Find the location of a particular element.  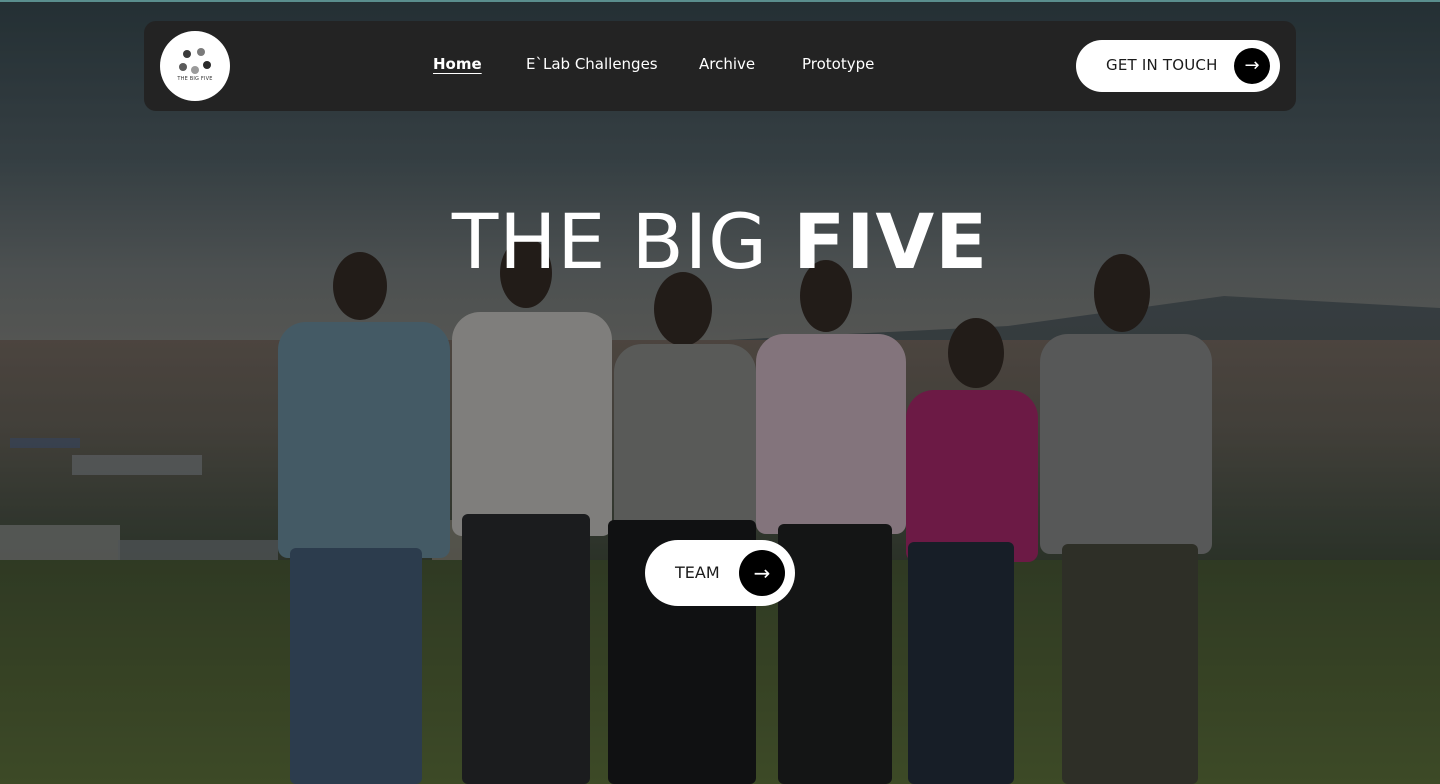

logo: THE BIG FIVE is located at coordinates (195, 66).